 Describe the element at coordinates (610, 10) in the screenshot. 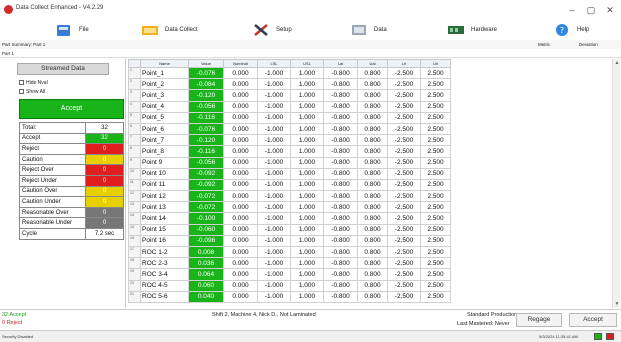

I see `close-button: ✕` at that location.